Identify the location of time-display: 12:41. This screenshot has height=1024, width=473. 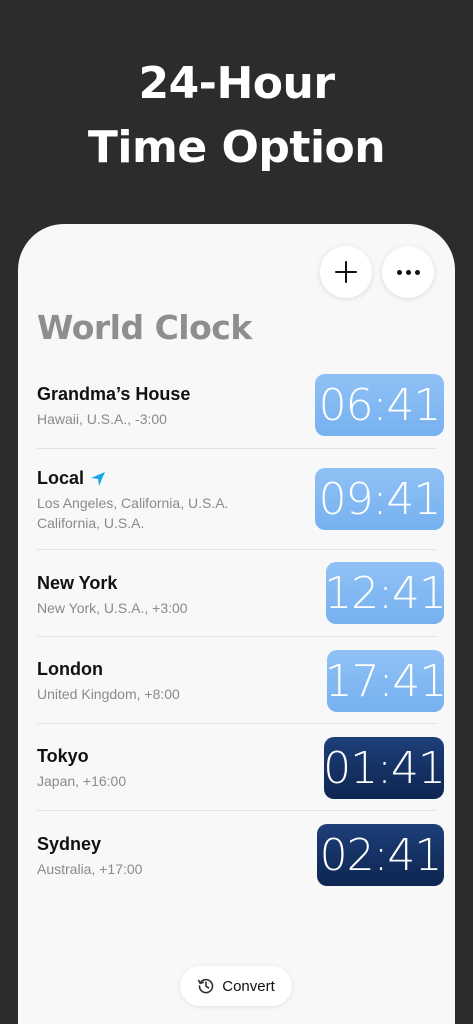
(385, 593).